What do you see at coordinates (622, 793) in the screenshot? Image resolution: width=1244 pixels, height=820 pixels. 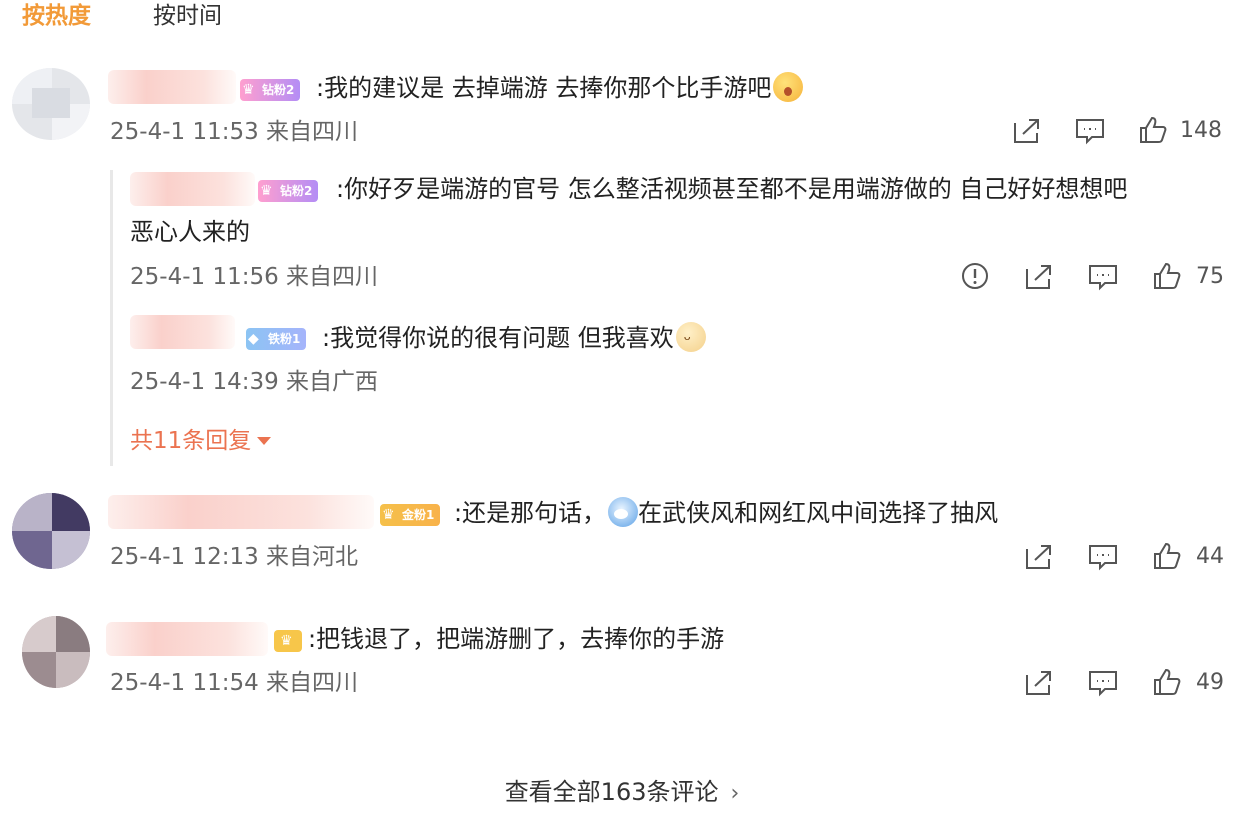 I see `view-all-comments-link: 查看全部163条评论 ›` at bounding box center [622, 793].